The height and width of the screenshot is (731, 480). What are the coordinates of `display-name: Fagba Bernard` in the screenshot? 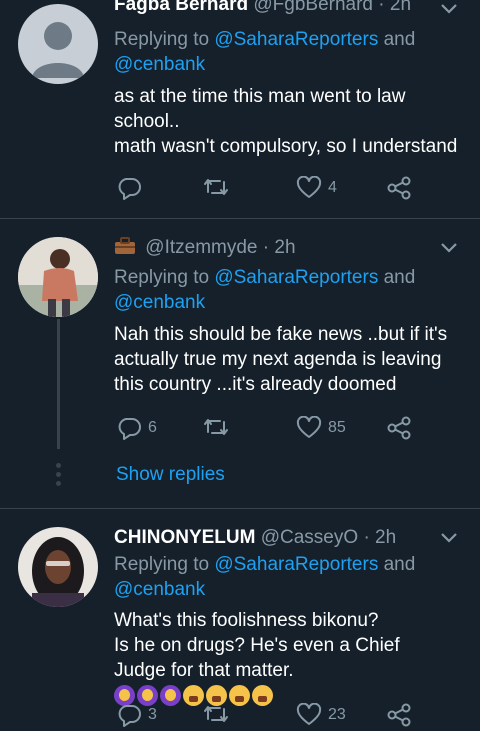 It's located at (181, 7).